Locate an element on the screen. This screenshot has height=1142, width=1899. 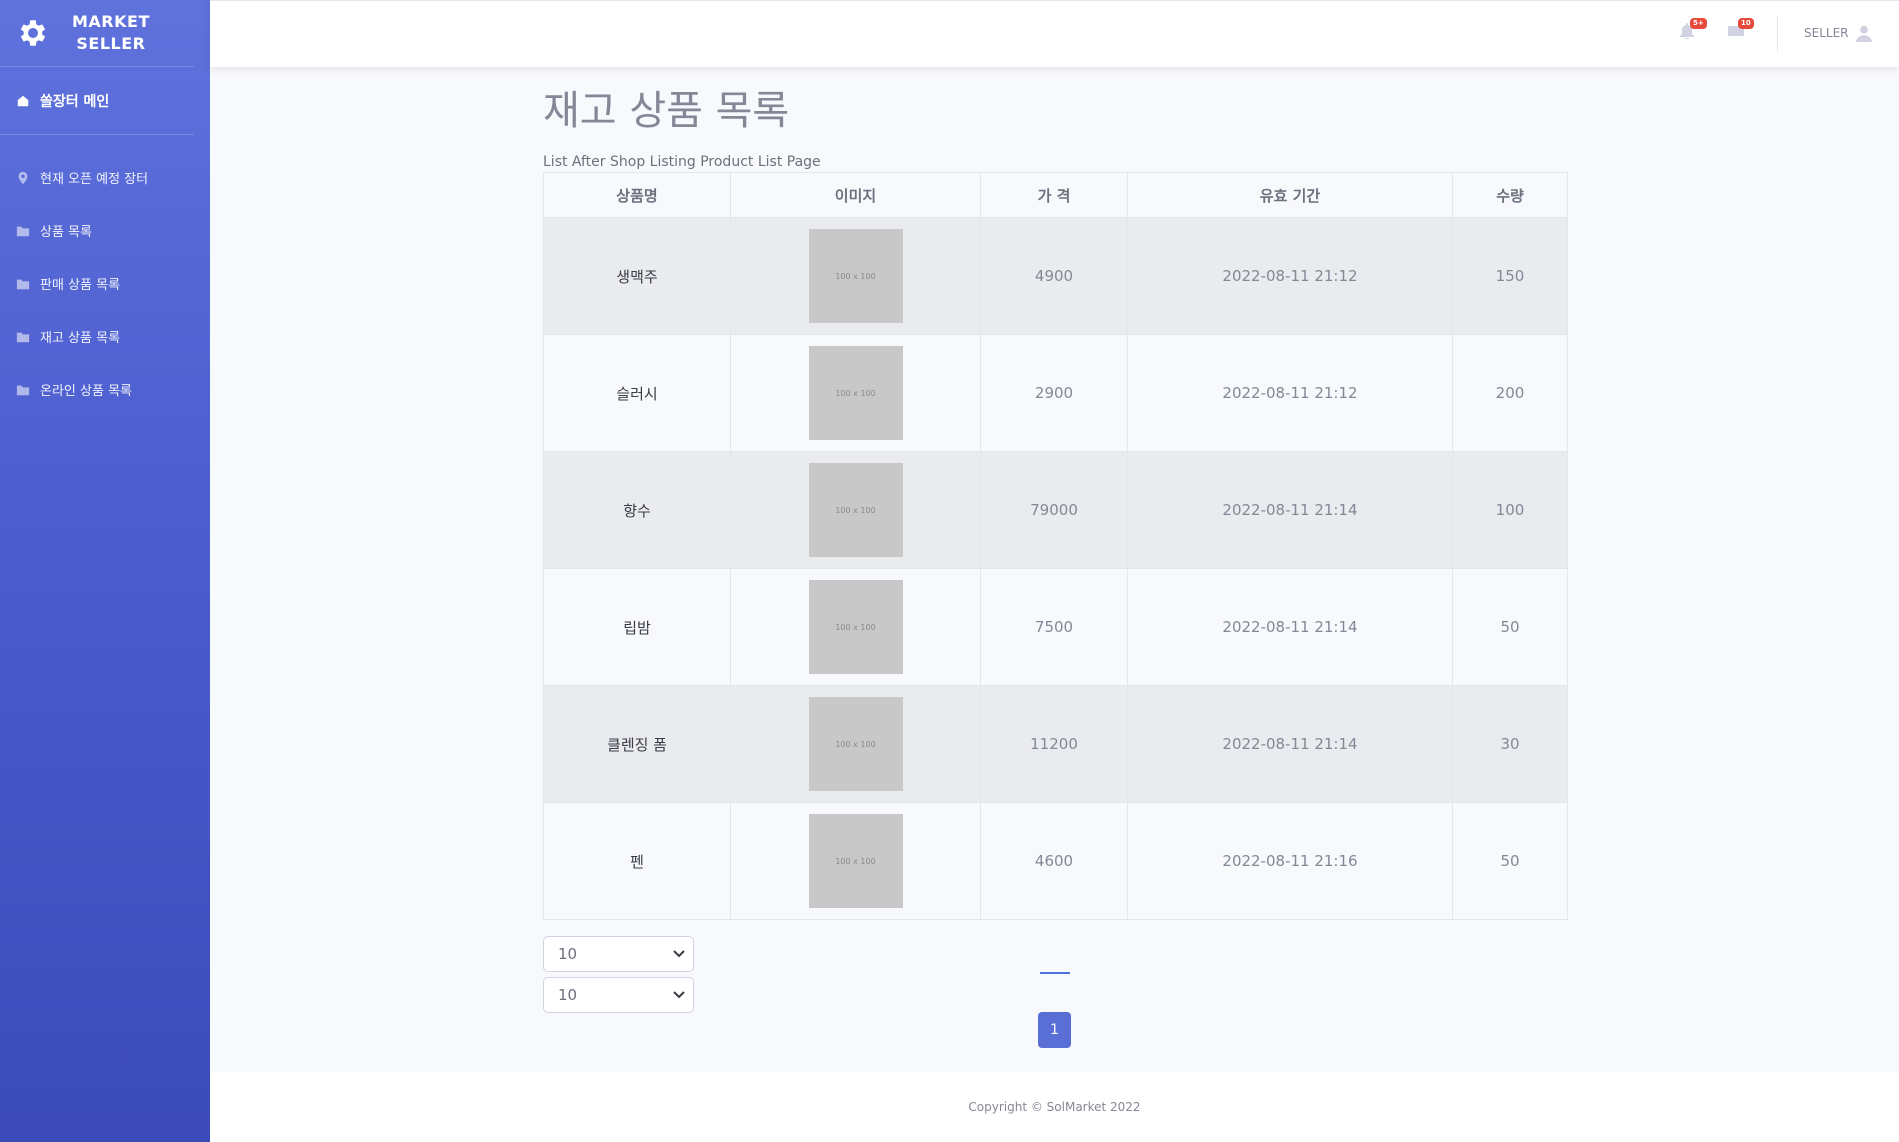
column-header-price: 가 격 is located at coordinates (1054, 195).